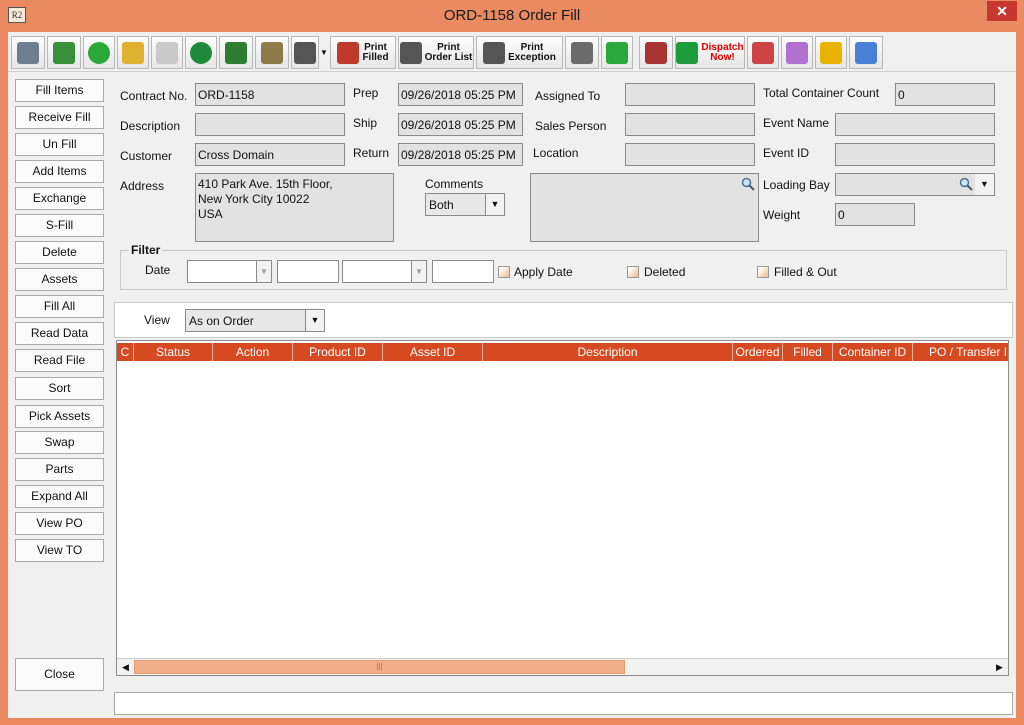 The width and height of the screenshot is (1024, 725). I want to click on column-header-c: C, so click(125, 352).